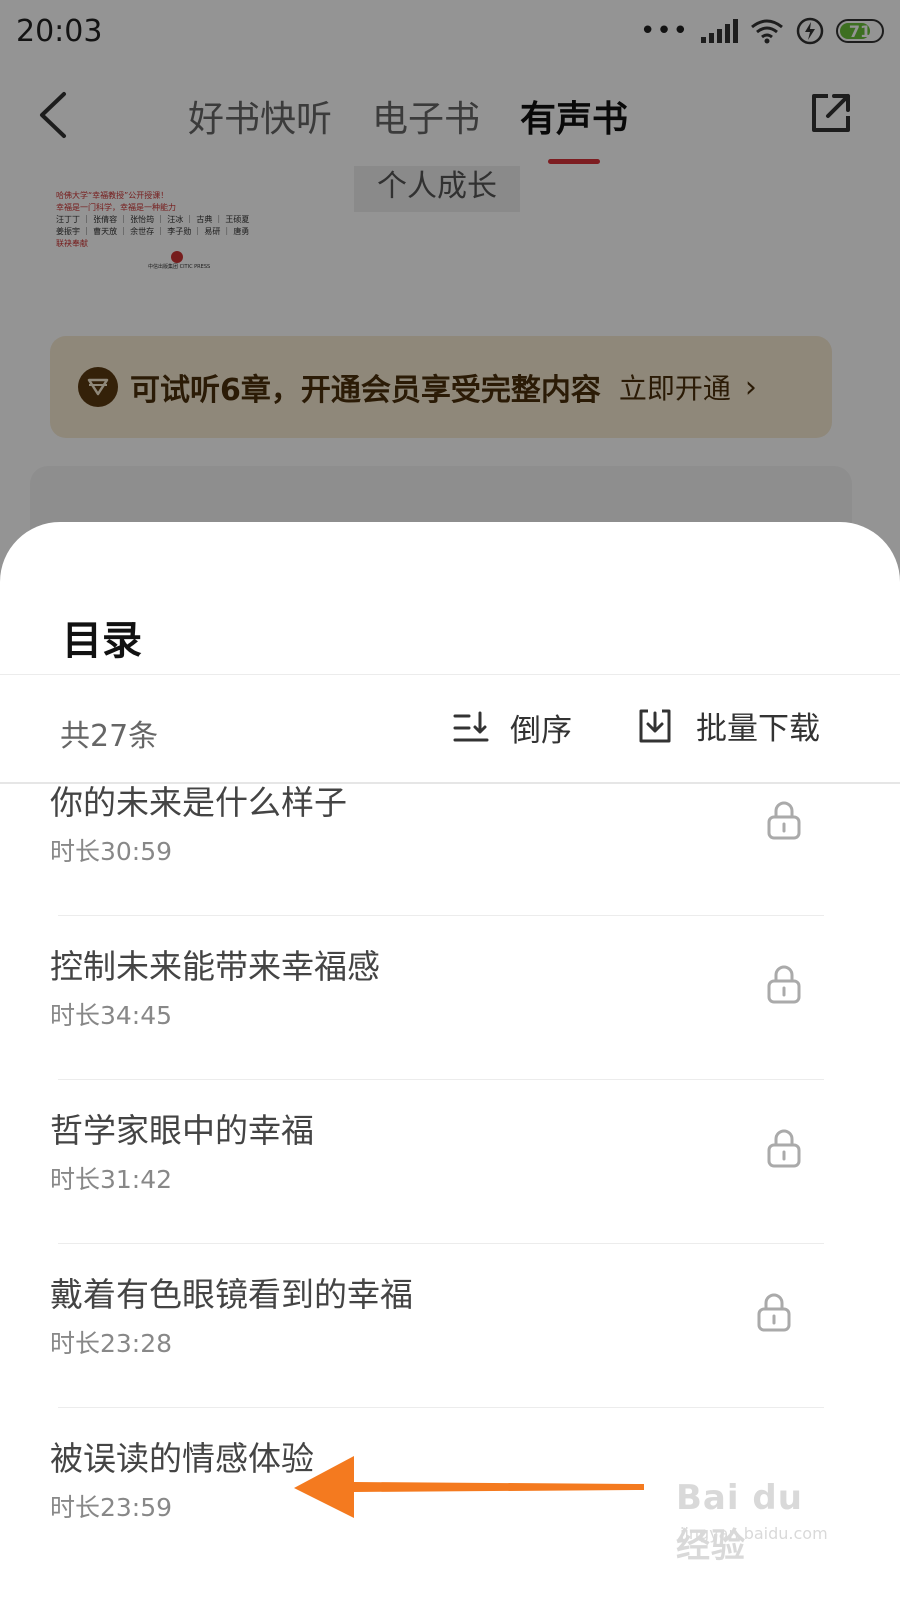  Describe the element at coordinates (324, 1487) in the screenshot. I see `arrow-head` at that location.